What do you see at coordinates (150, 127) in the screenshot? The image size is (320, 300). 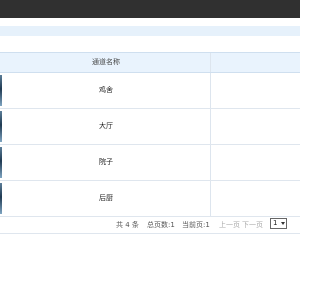 I see `table-row: 大厅` at bounding box center [150, 127].